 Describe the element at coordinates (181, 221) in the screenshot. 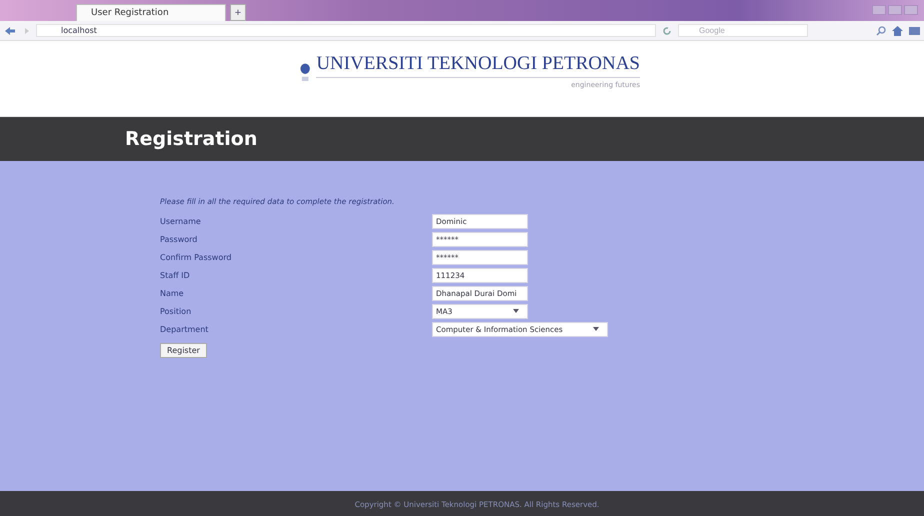

I see `field-label: Username` at that location.